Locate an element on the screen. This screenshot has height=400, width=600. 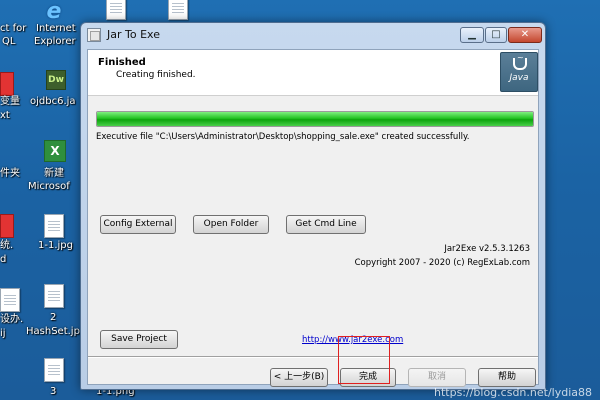
save-project-button: Save Project is located at coordinates (139, 339).